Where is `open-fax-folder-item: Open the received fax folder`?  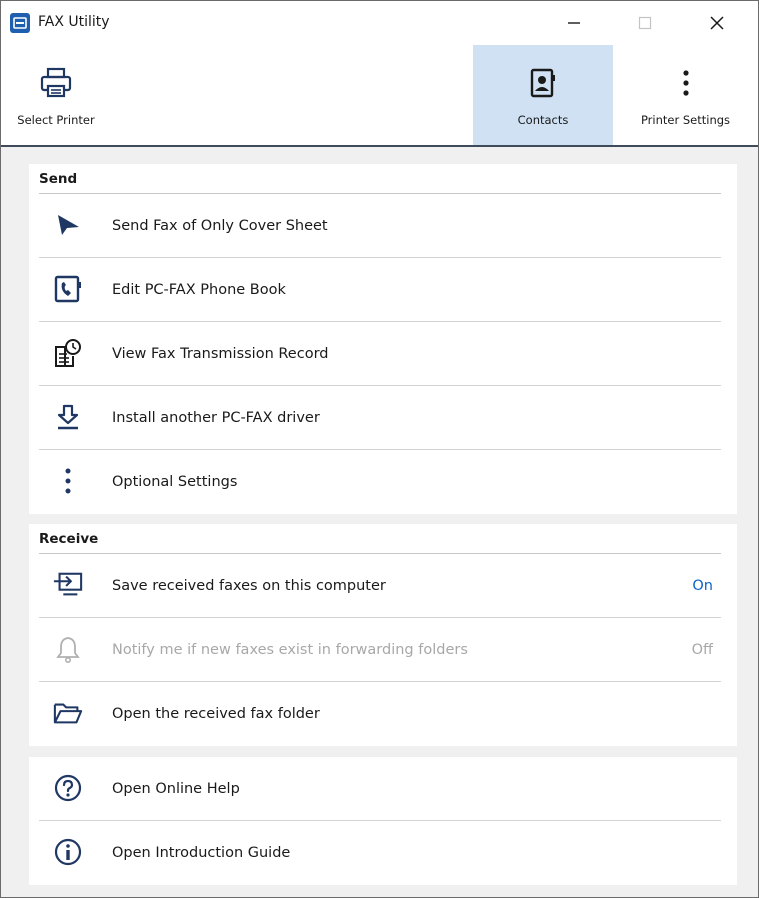 open-fax-folder-item: Open the received fax folder is located at coordinates (380, 714).